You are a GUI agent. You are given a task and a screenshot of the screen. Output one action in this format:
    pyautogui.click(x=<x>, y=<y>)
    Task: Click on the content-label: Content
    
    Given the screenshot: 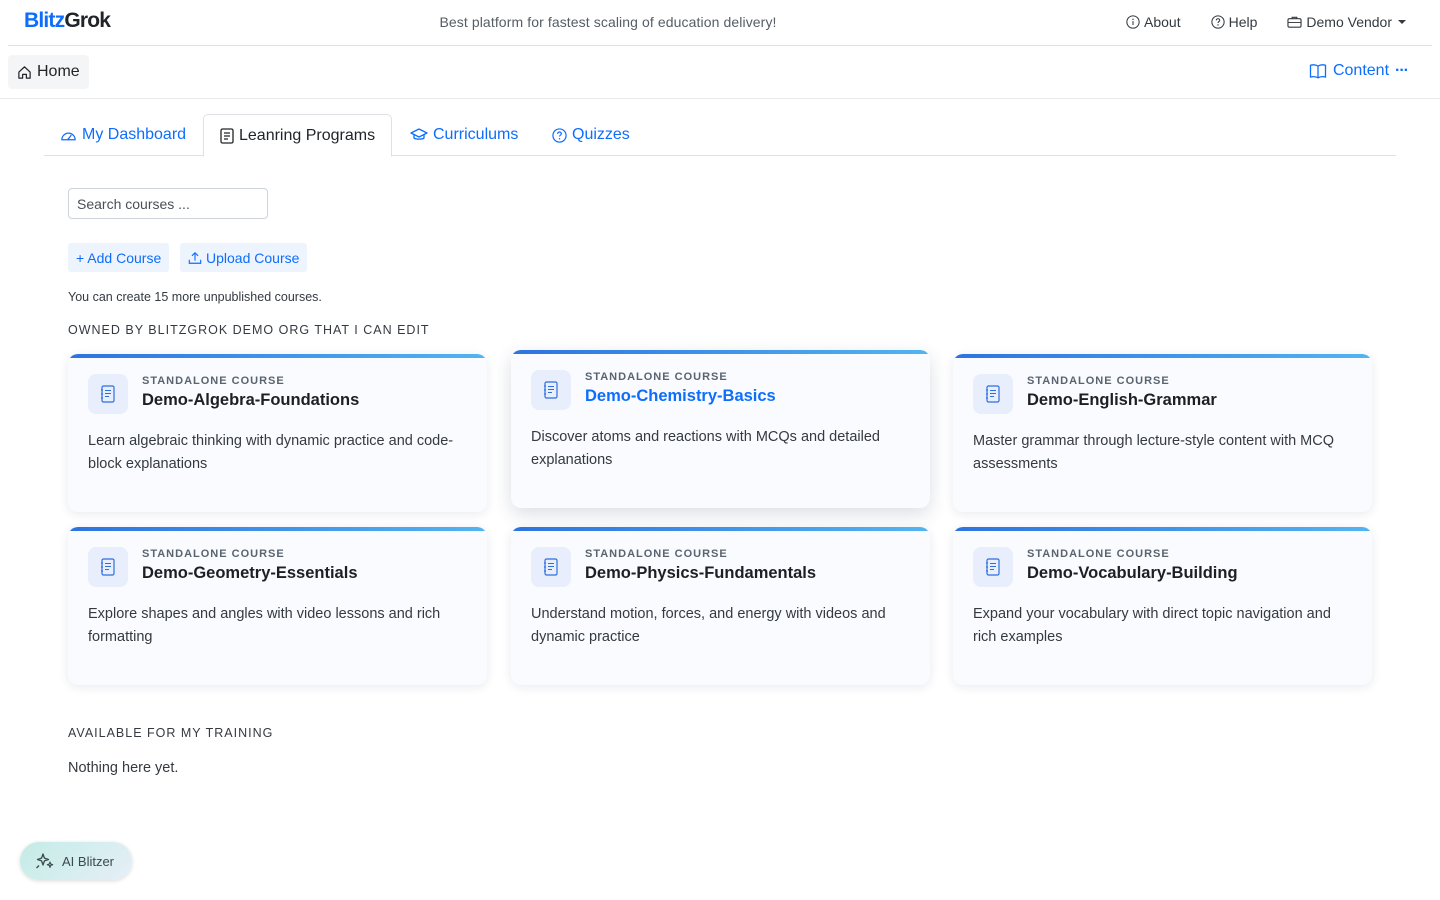 What is the action you would take?
    pyautogui.click(x=1361, y=70)
    